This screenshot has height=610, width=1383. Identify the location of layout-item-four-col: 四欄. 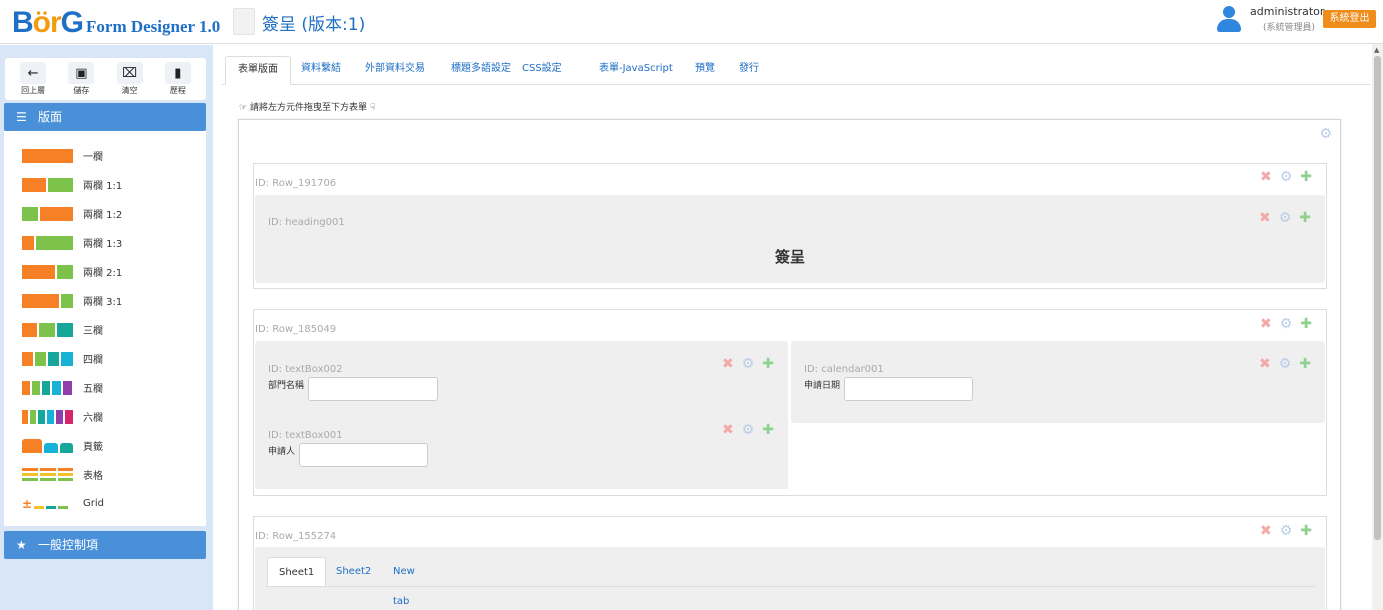
(105, 358).